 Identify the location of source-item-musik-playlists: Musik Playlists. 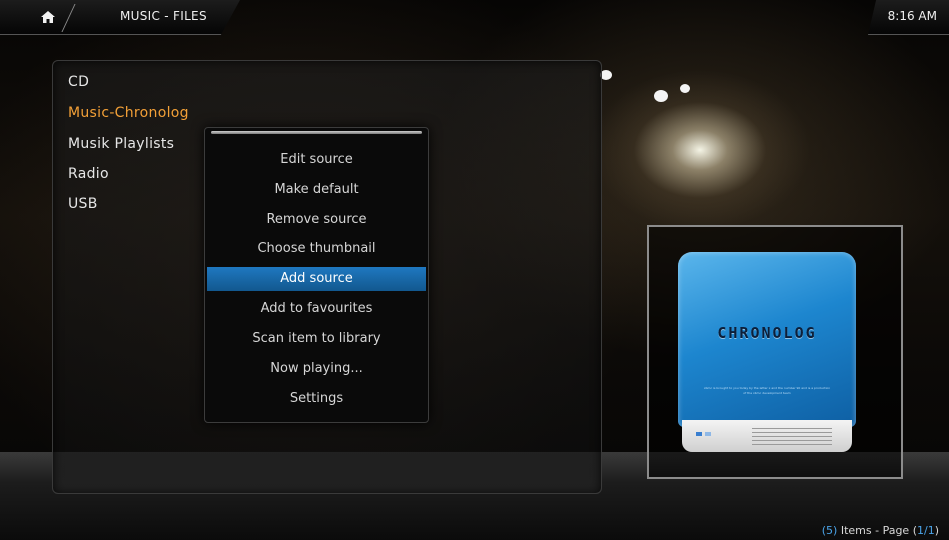
(121, 144).